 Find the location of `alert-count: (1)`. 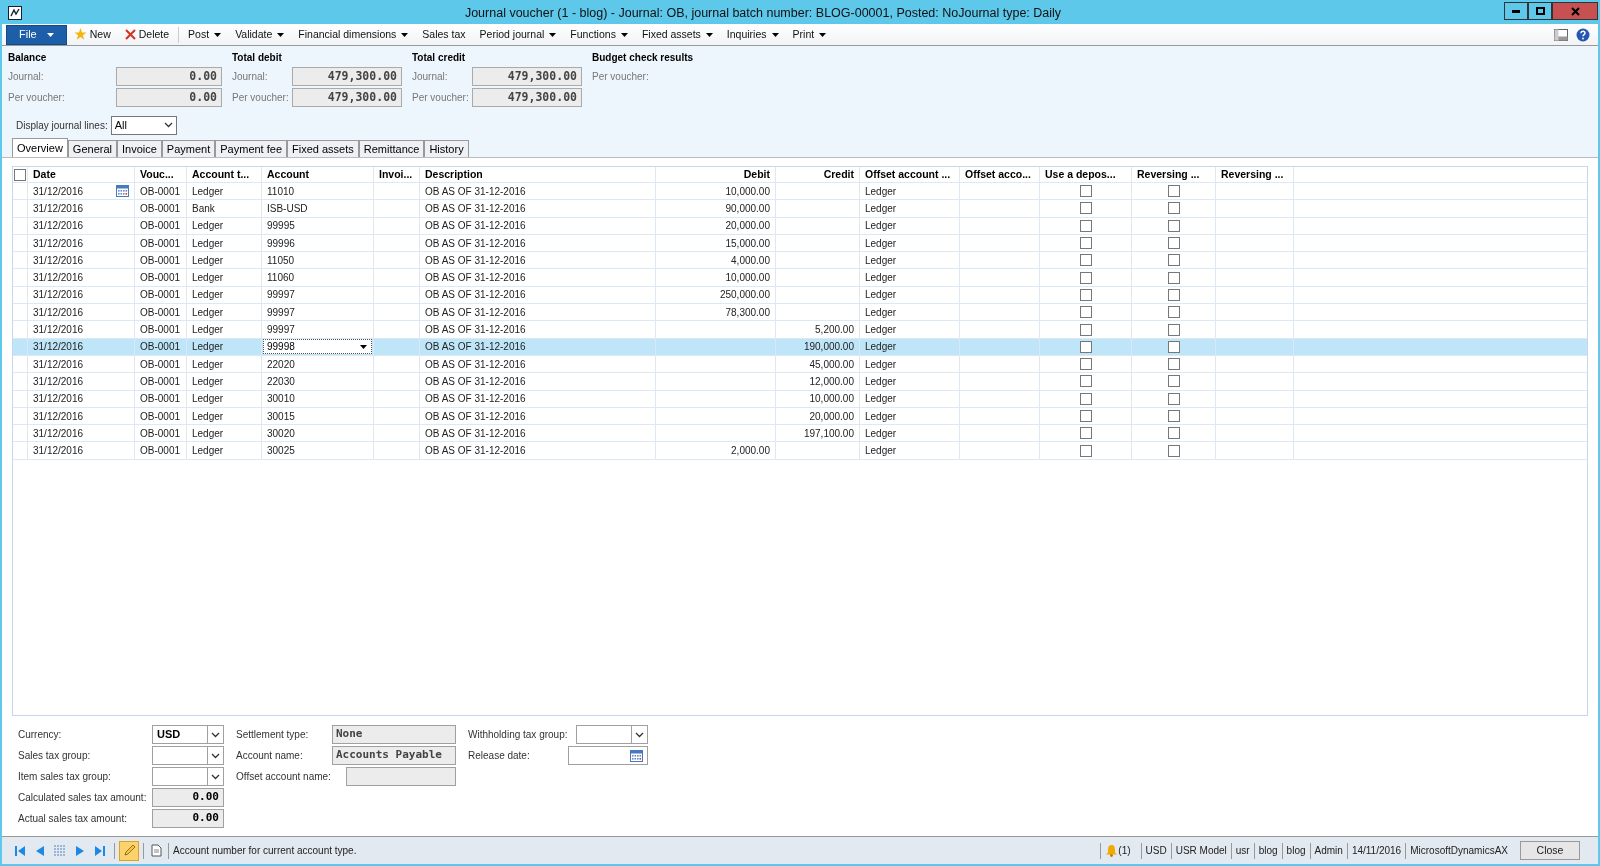

alert-count: (1) is located at coordinates (1124, 850).